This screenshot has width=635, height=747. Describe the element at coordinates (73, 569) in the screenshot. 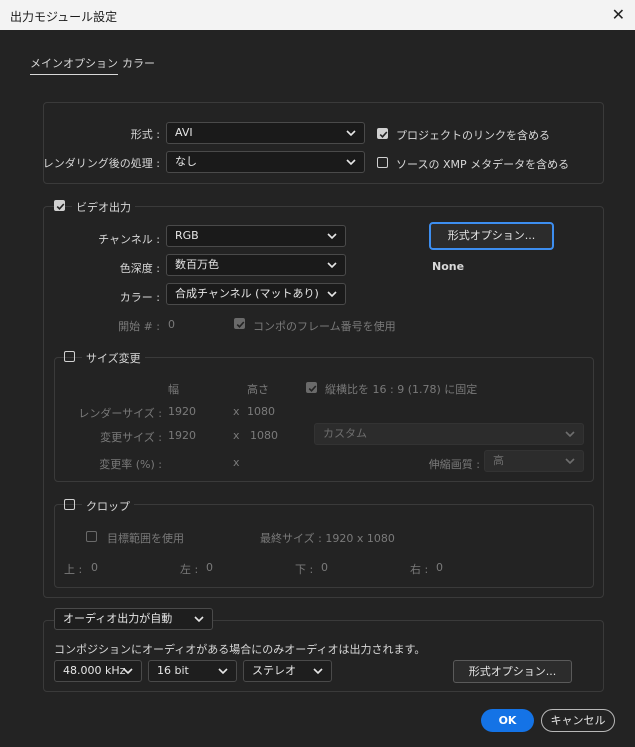

I see `crop-top-label: 上 :` at that location.